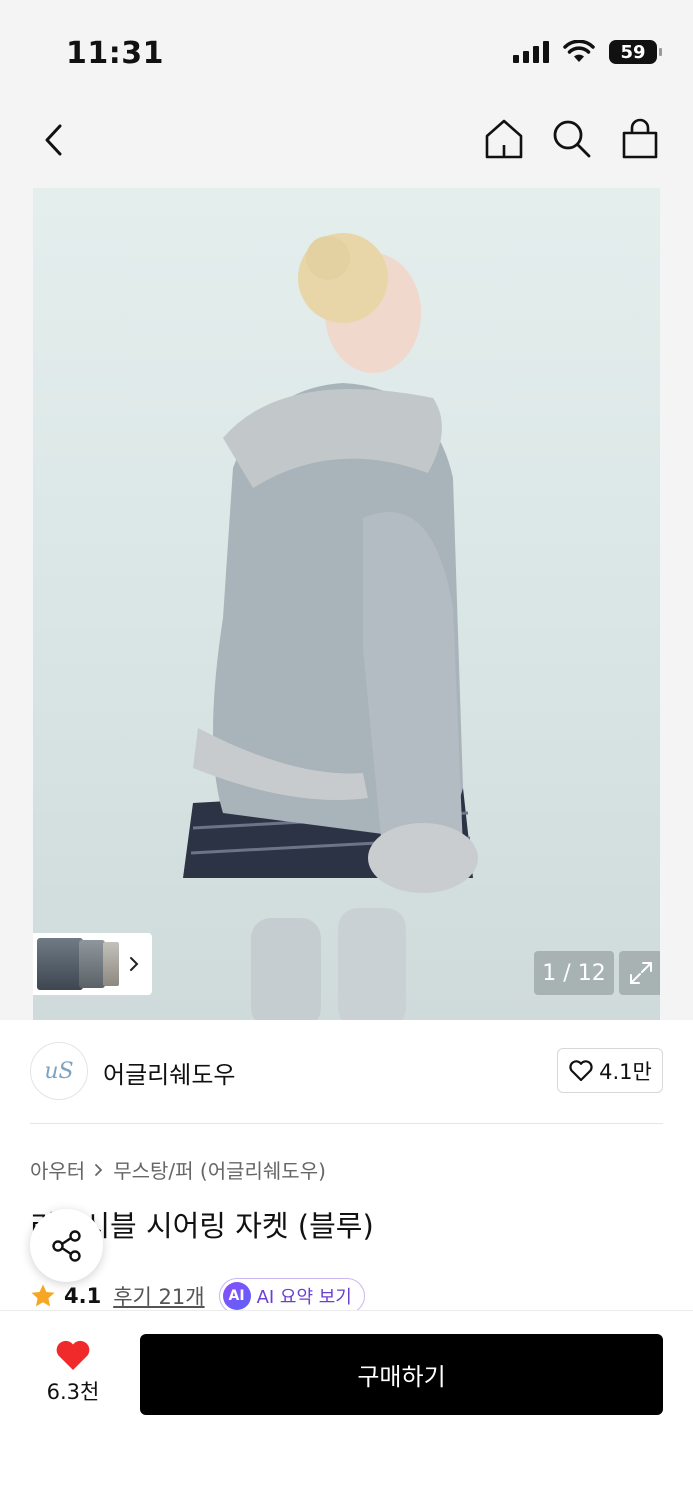  I want to click on shopping-bag-icon, so click(640, 138).